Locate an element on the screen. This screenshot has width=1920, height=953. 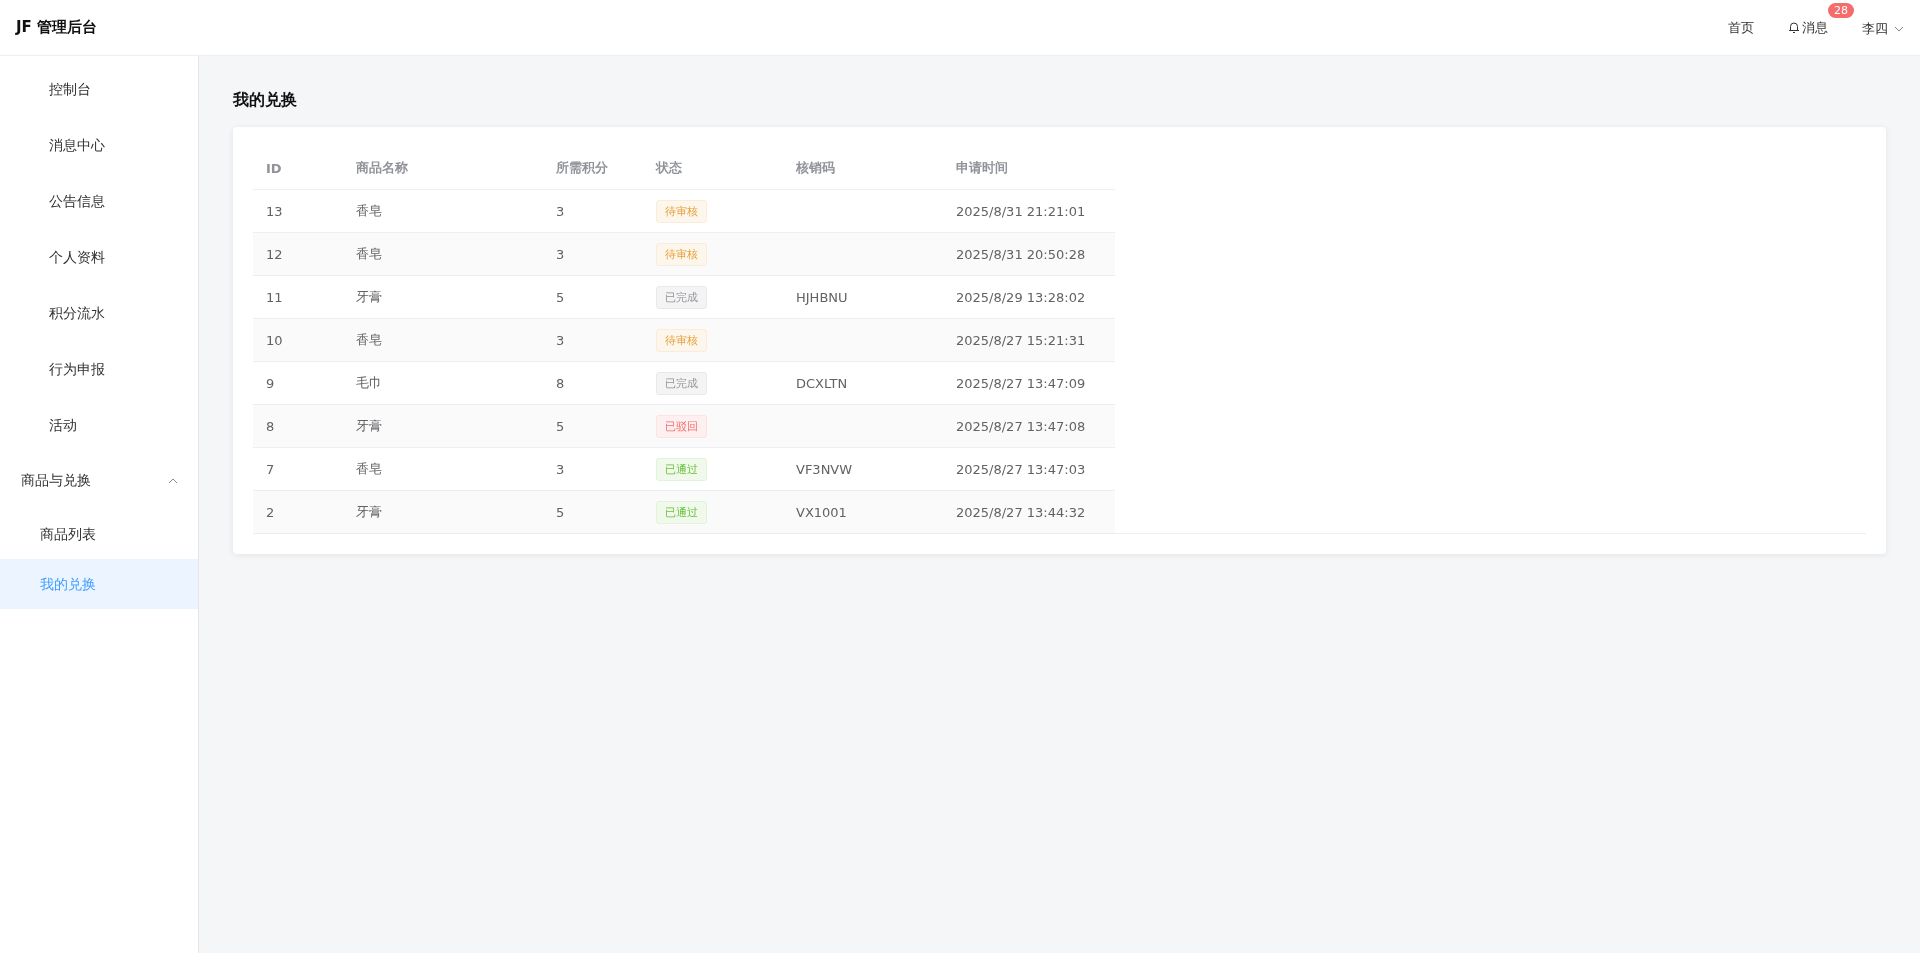
table-cell: 13 is located at coordinates (298, 211).